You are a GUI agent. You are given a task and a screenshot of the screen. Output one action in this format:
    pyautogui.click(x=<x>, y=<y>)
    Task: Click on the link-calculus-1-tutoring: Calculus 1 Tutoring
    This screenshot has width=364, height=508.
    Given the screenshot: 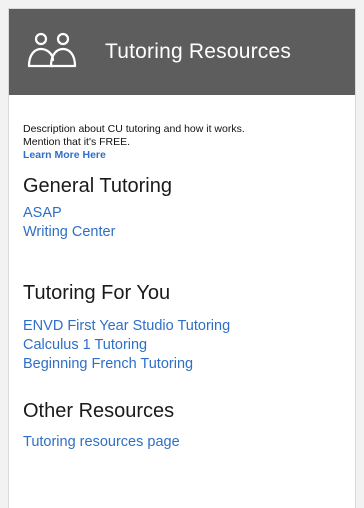 What is the action you would take?
    pyautogui.click(x=182, y=345)
    